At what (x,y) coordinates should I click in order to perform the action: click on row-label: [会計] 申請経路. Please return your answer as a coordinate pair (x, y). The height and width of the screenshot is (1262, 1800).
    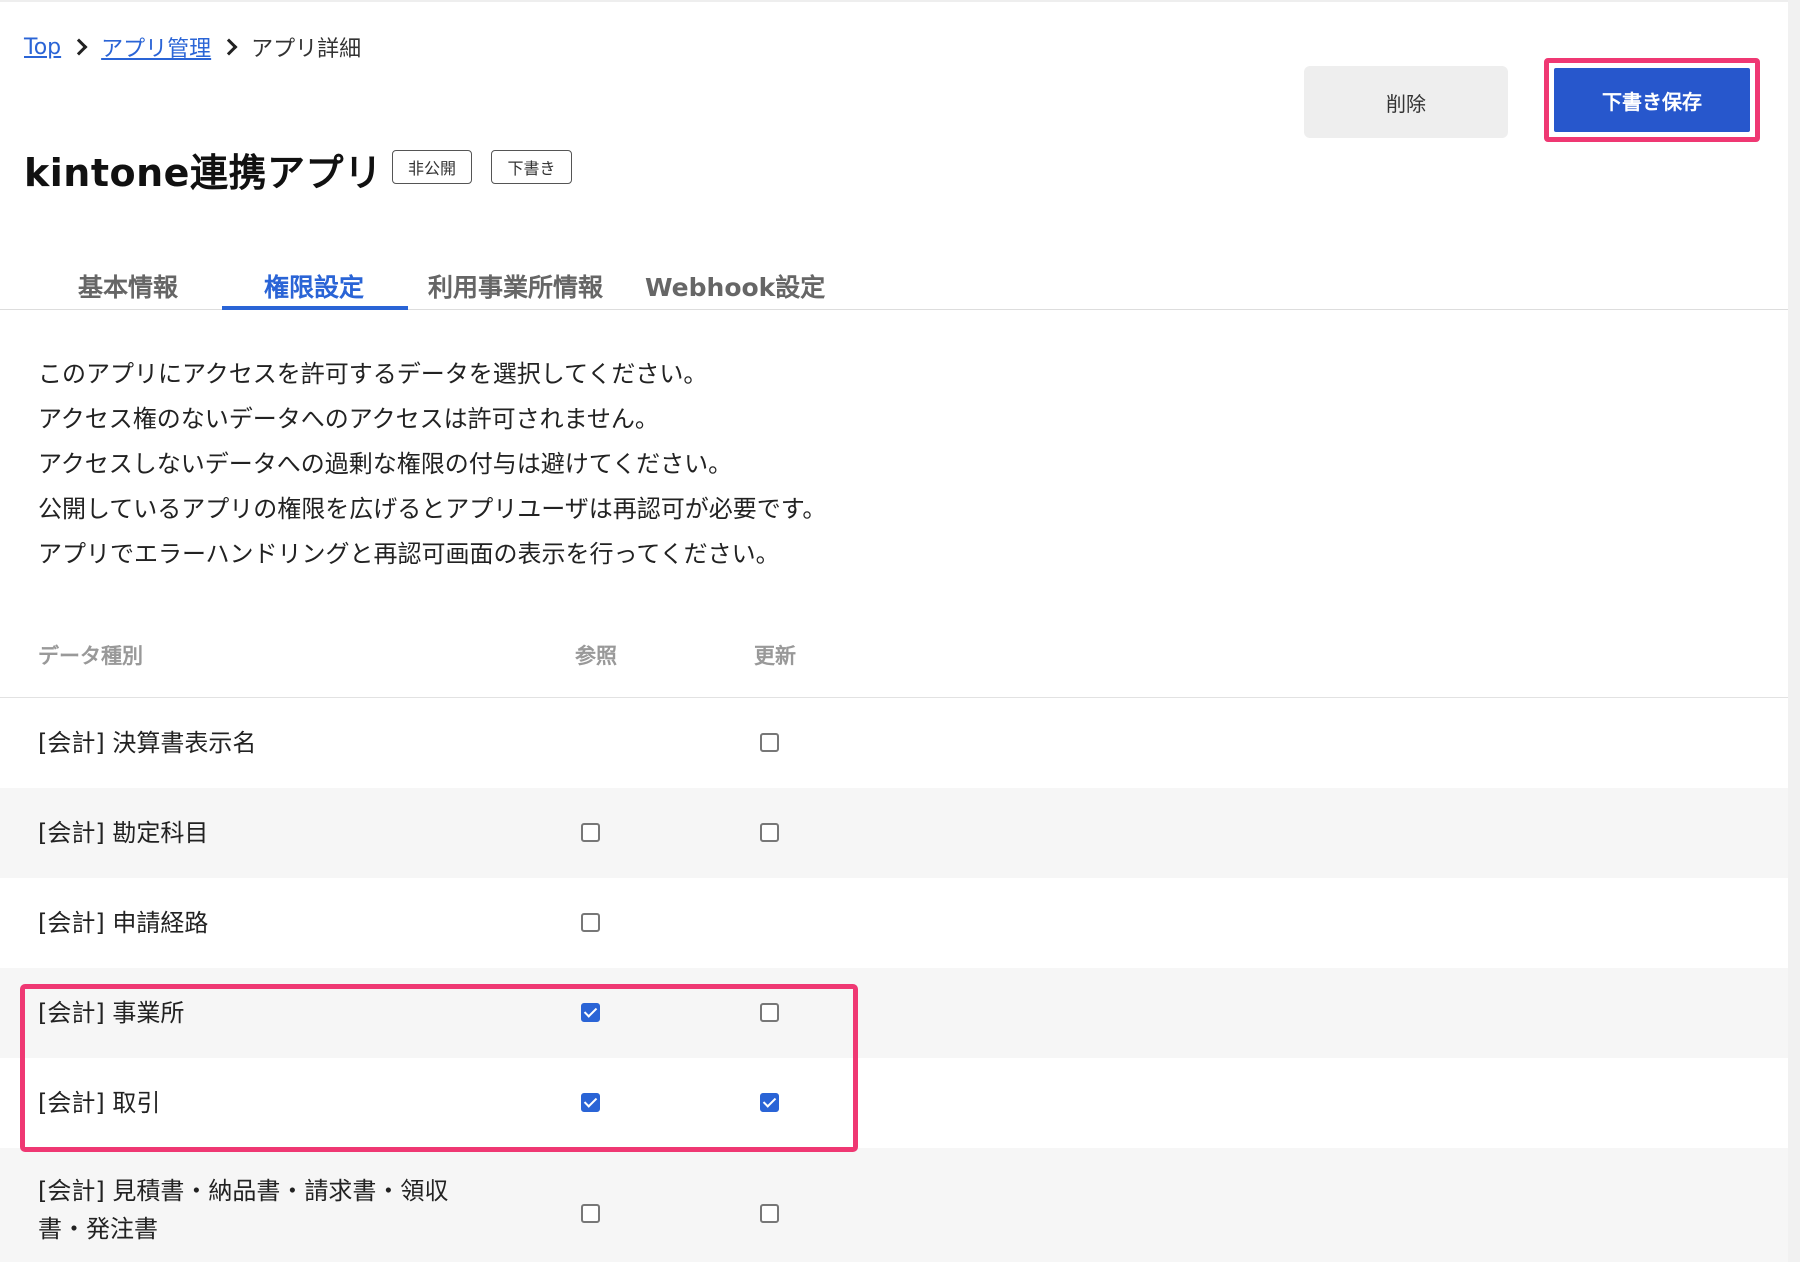
    Looking at the image, I should click on (123, 923).